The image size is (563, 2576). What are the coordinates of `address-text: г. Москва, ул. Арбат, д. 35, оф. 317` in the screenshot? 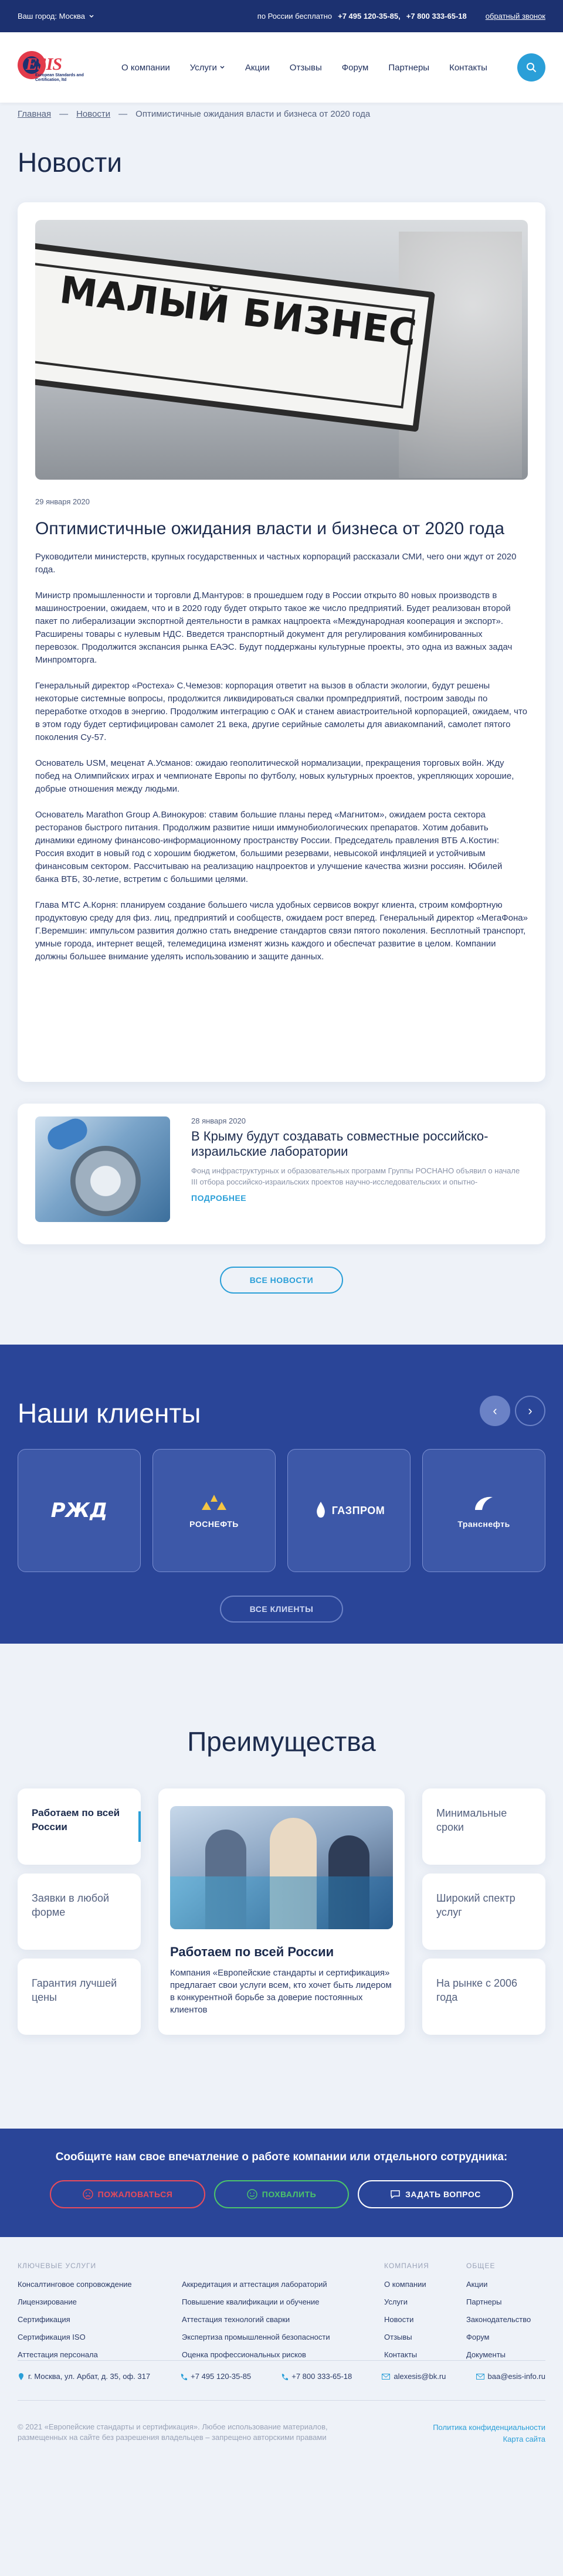 It's located at (89, 2376).